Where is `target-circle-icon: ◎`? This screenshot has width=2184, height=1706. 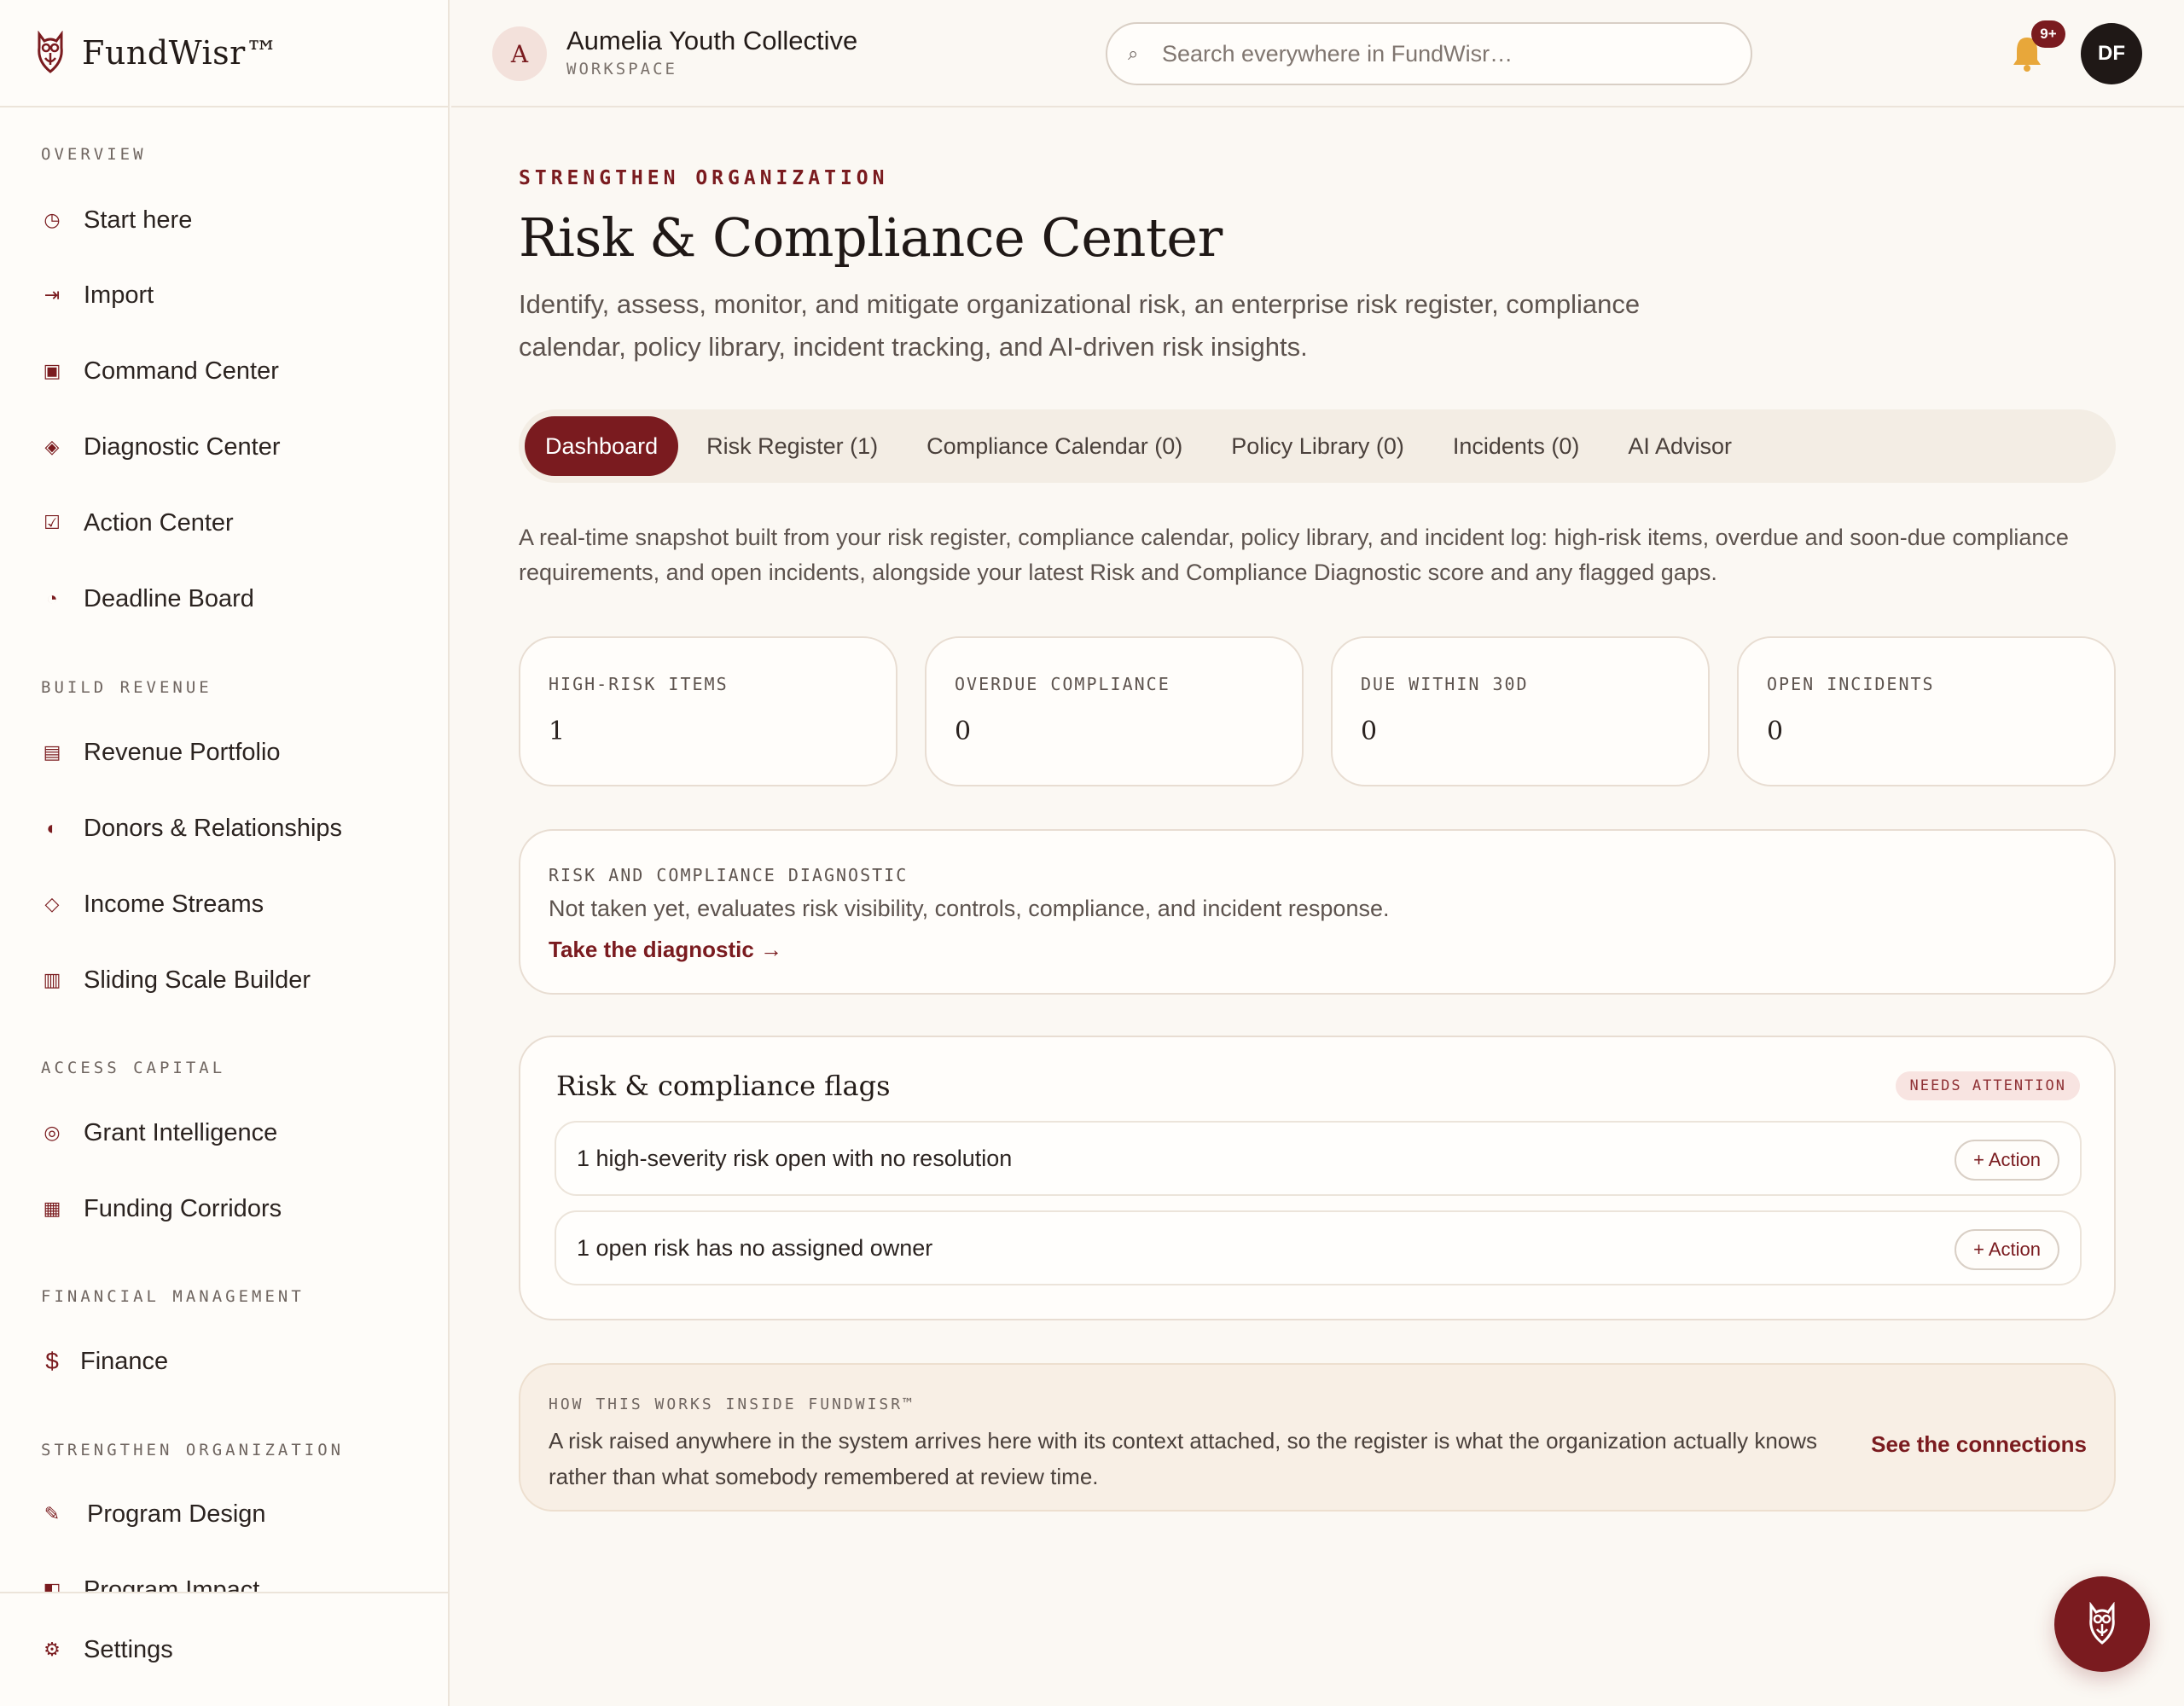 target-circle-icon: ◎ is located at coordinates (52, 1132).